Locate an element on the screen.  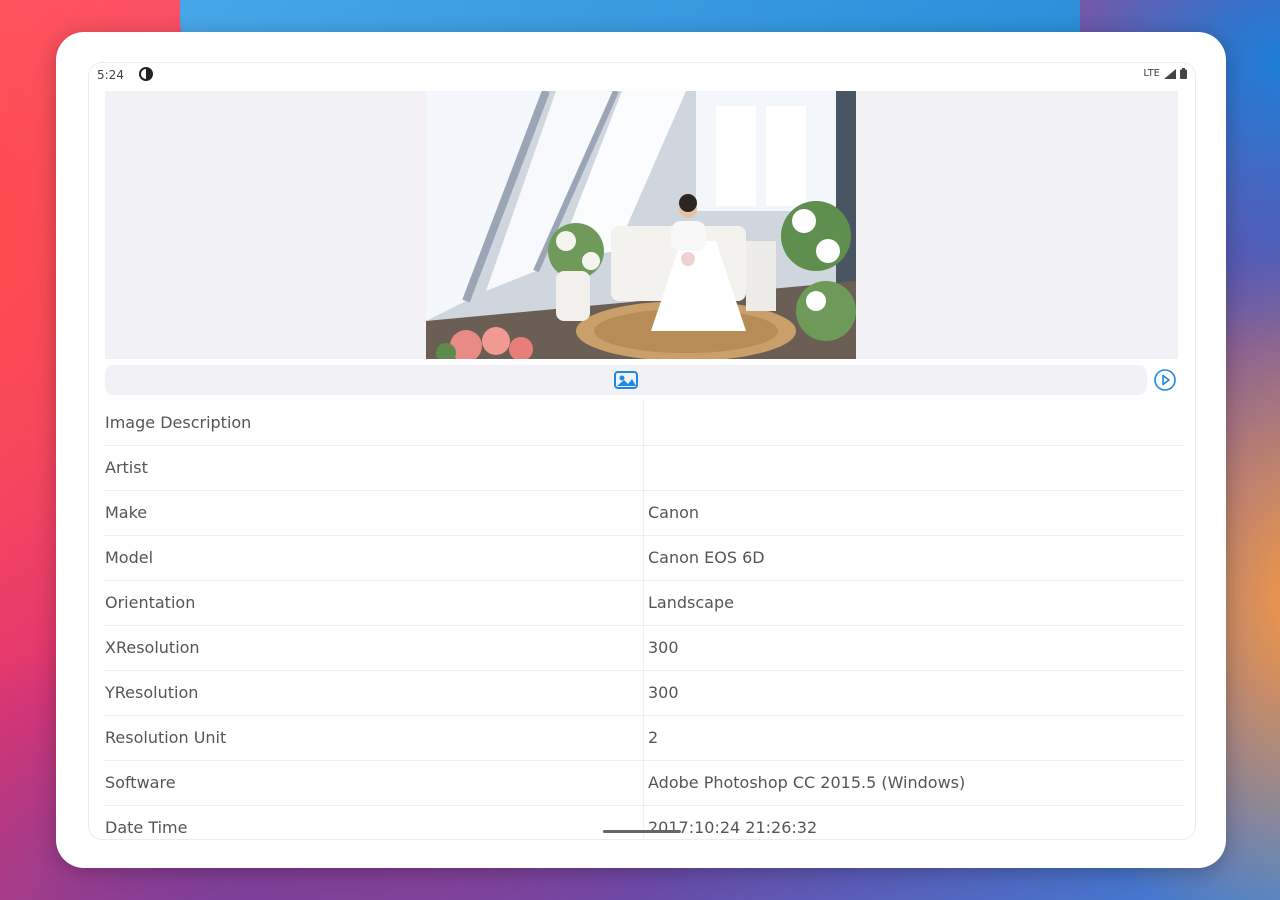
exif-key: Resolution Unit is located at coordinates (374, 738).